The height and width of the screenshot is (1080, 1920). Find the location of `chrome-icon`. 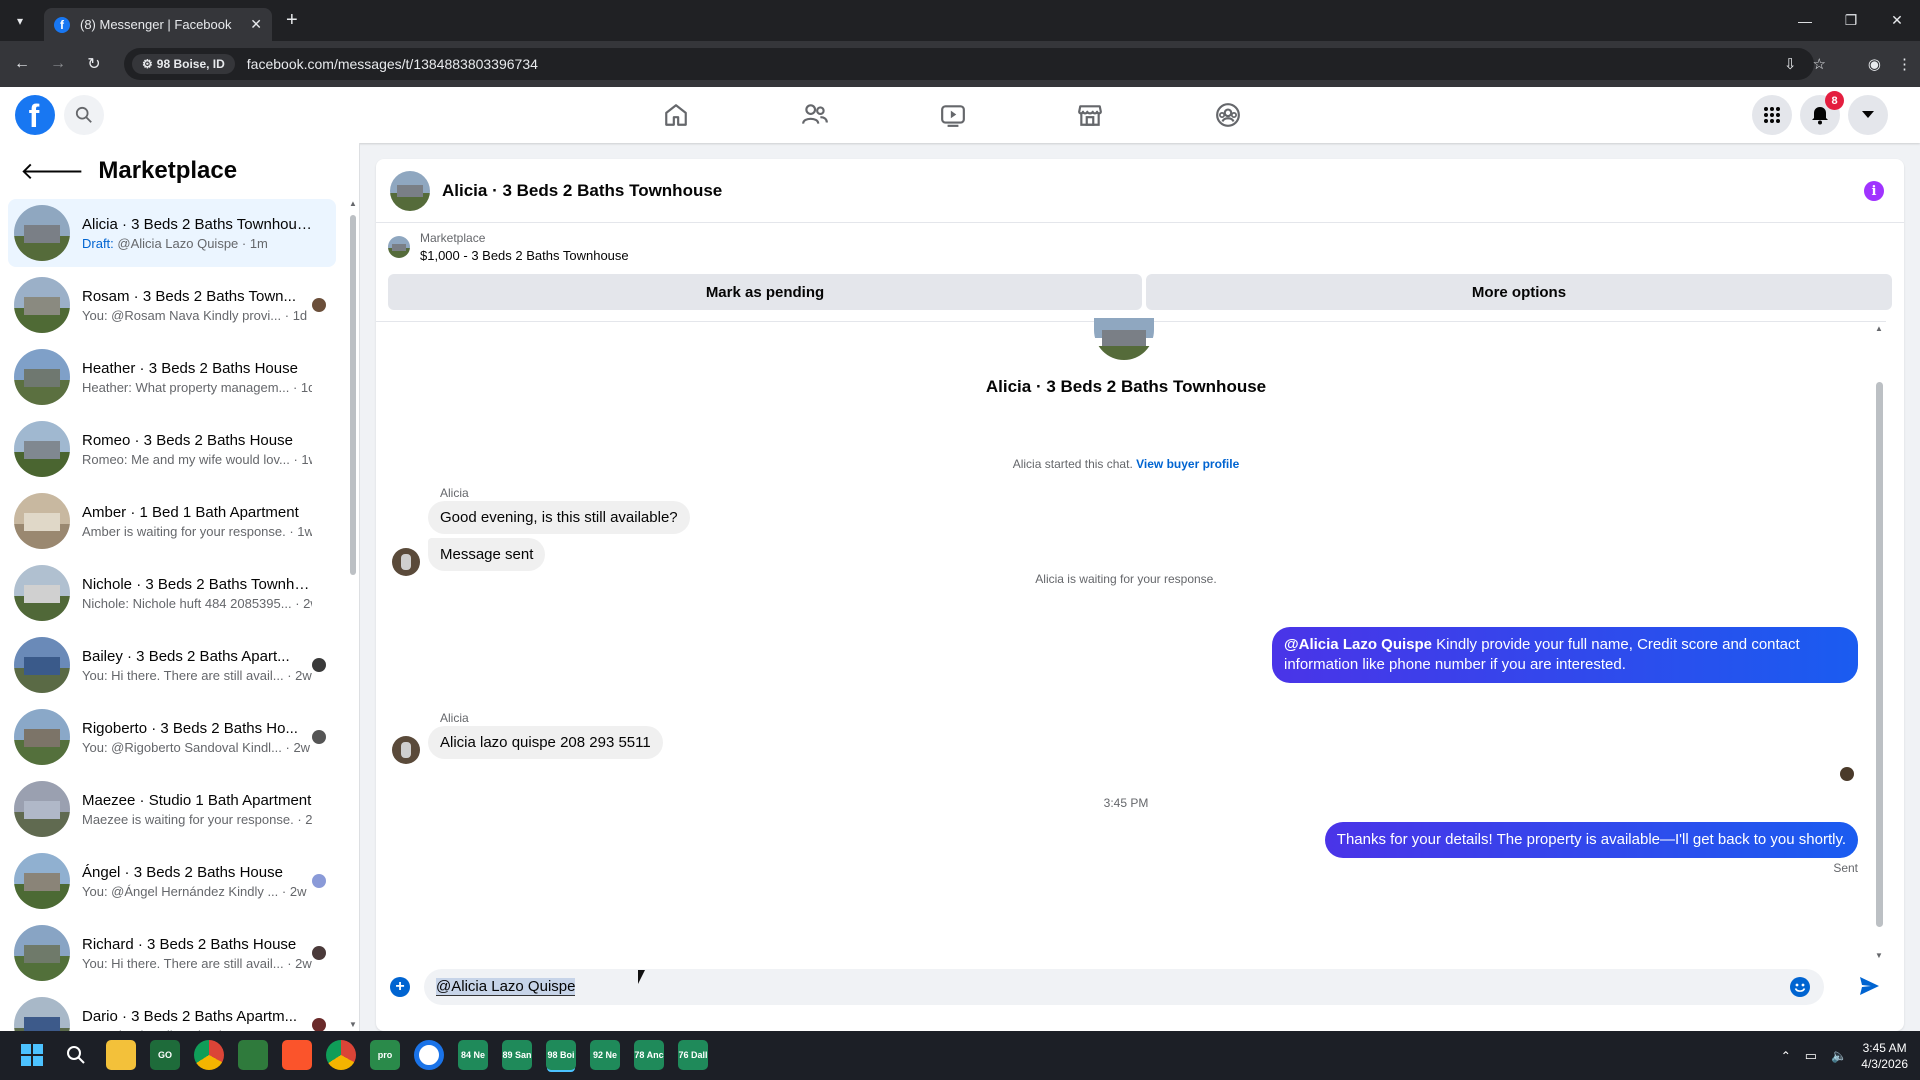

chrome-icon is located at coordinates (209, 1055).